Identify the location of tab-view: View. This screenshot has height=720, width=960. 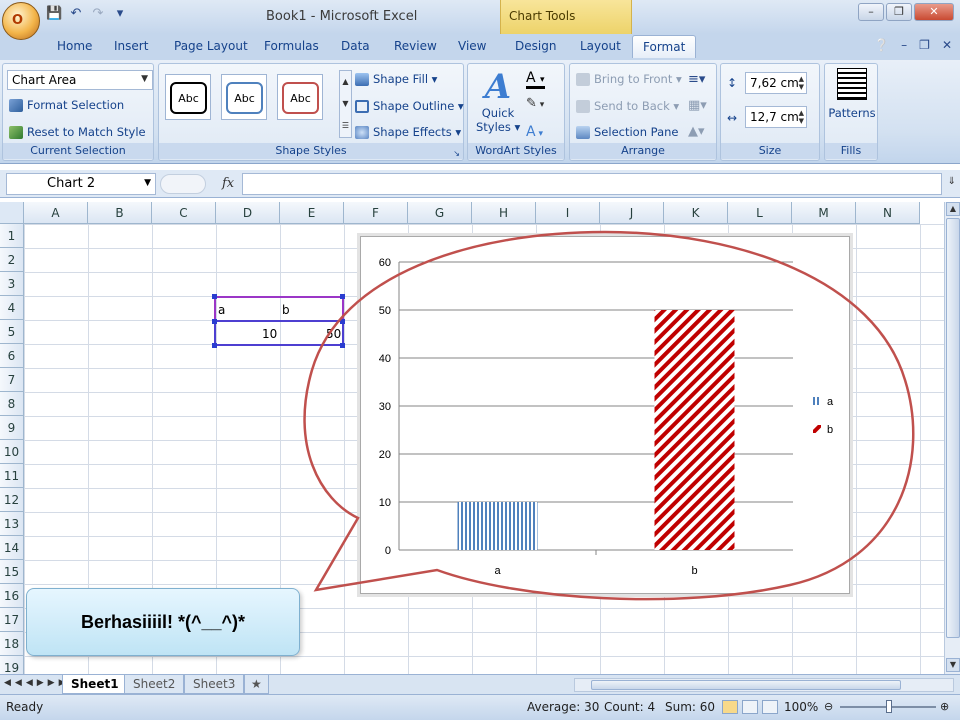
(472, 46).